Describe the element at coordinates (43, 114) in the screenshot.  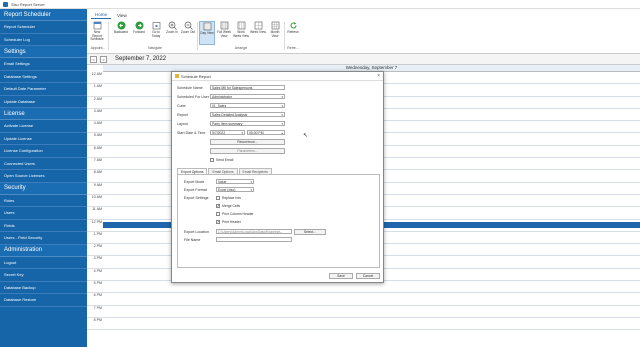
I see `sidebar-section-license: License` at that location.